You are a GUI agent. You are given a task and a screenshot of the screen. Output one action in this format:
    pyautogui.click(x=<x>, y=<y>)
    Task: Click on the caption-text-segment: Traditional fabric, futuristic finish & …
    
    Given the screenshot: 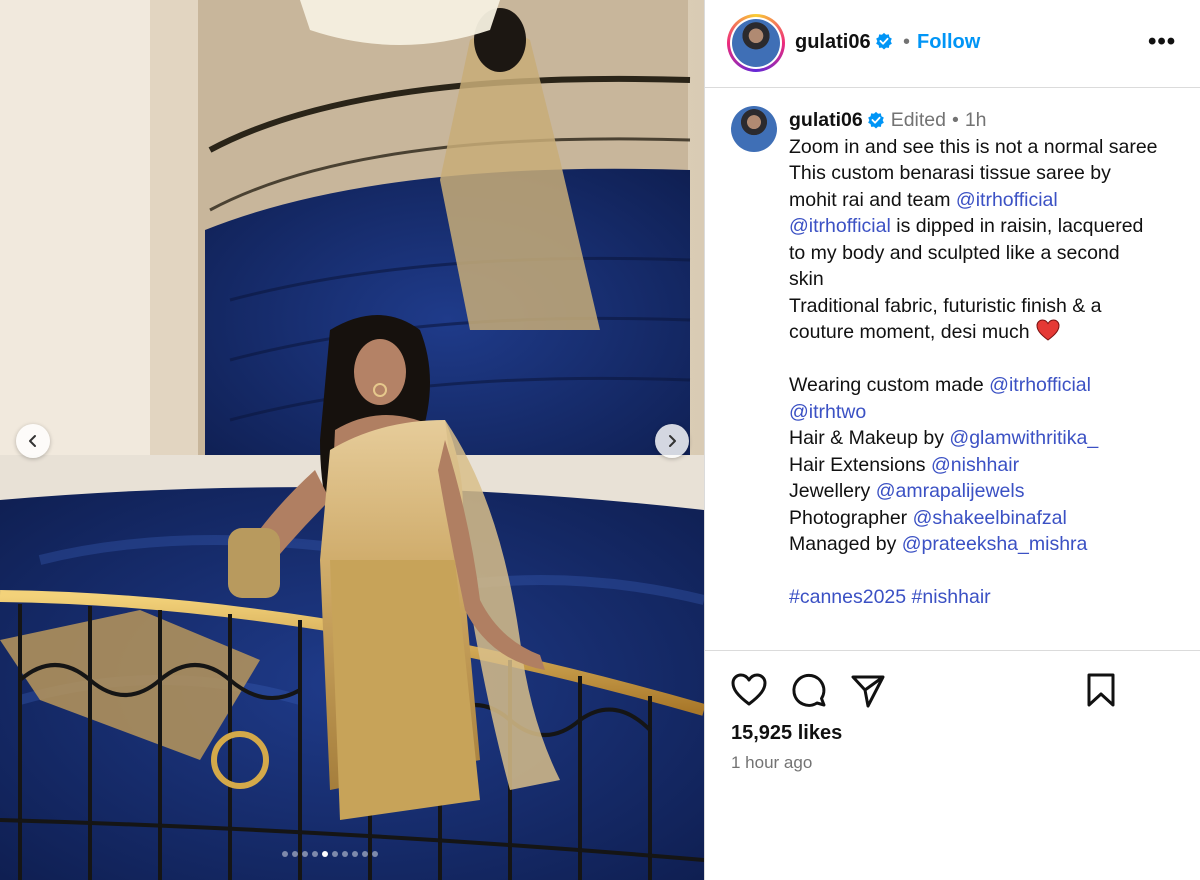 What is the action you would take?
    pyautogui.click(x=945, y=305)
    